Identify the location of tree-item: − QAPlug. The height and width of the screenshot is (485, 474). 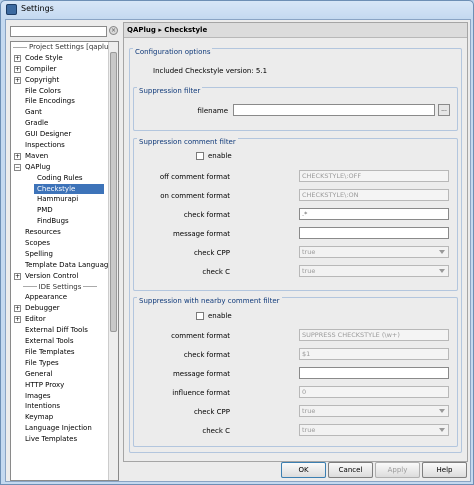
(60, 167).